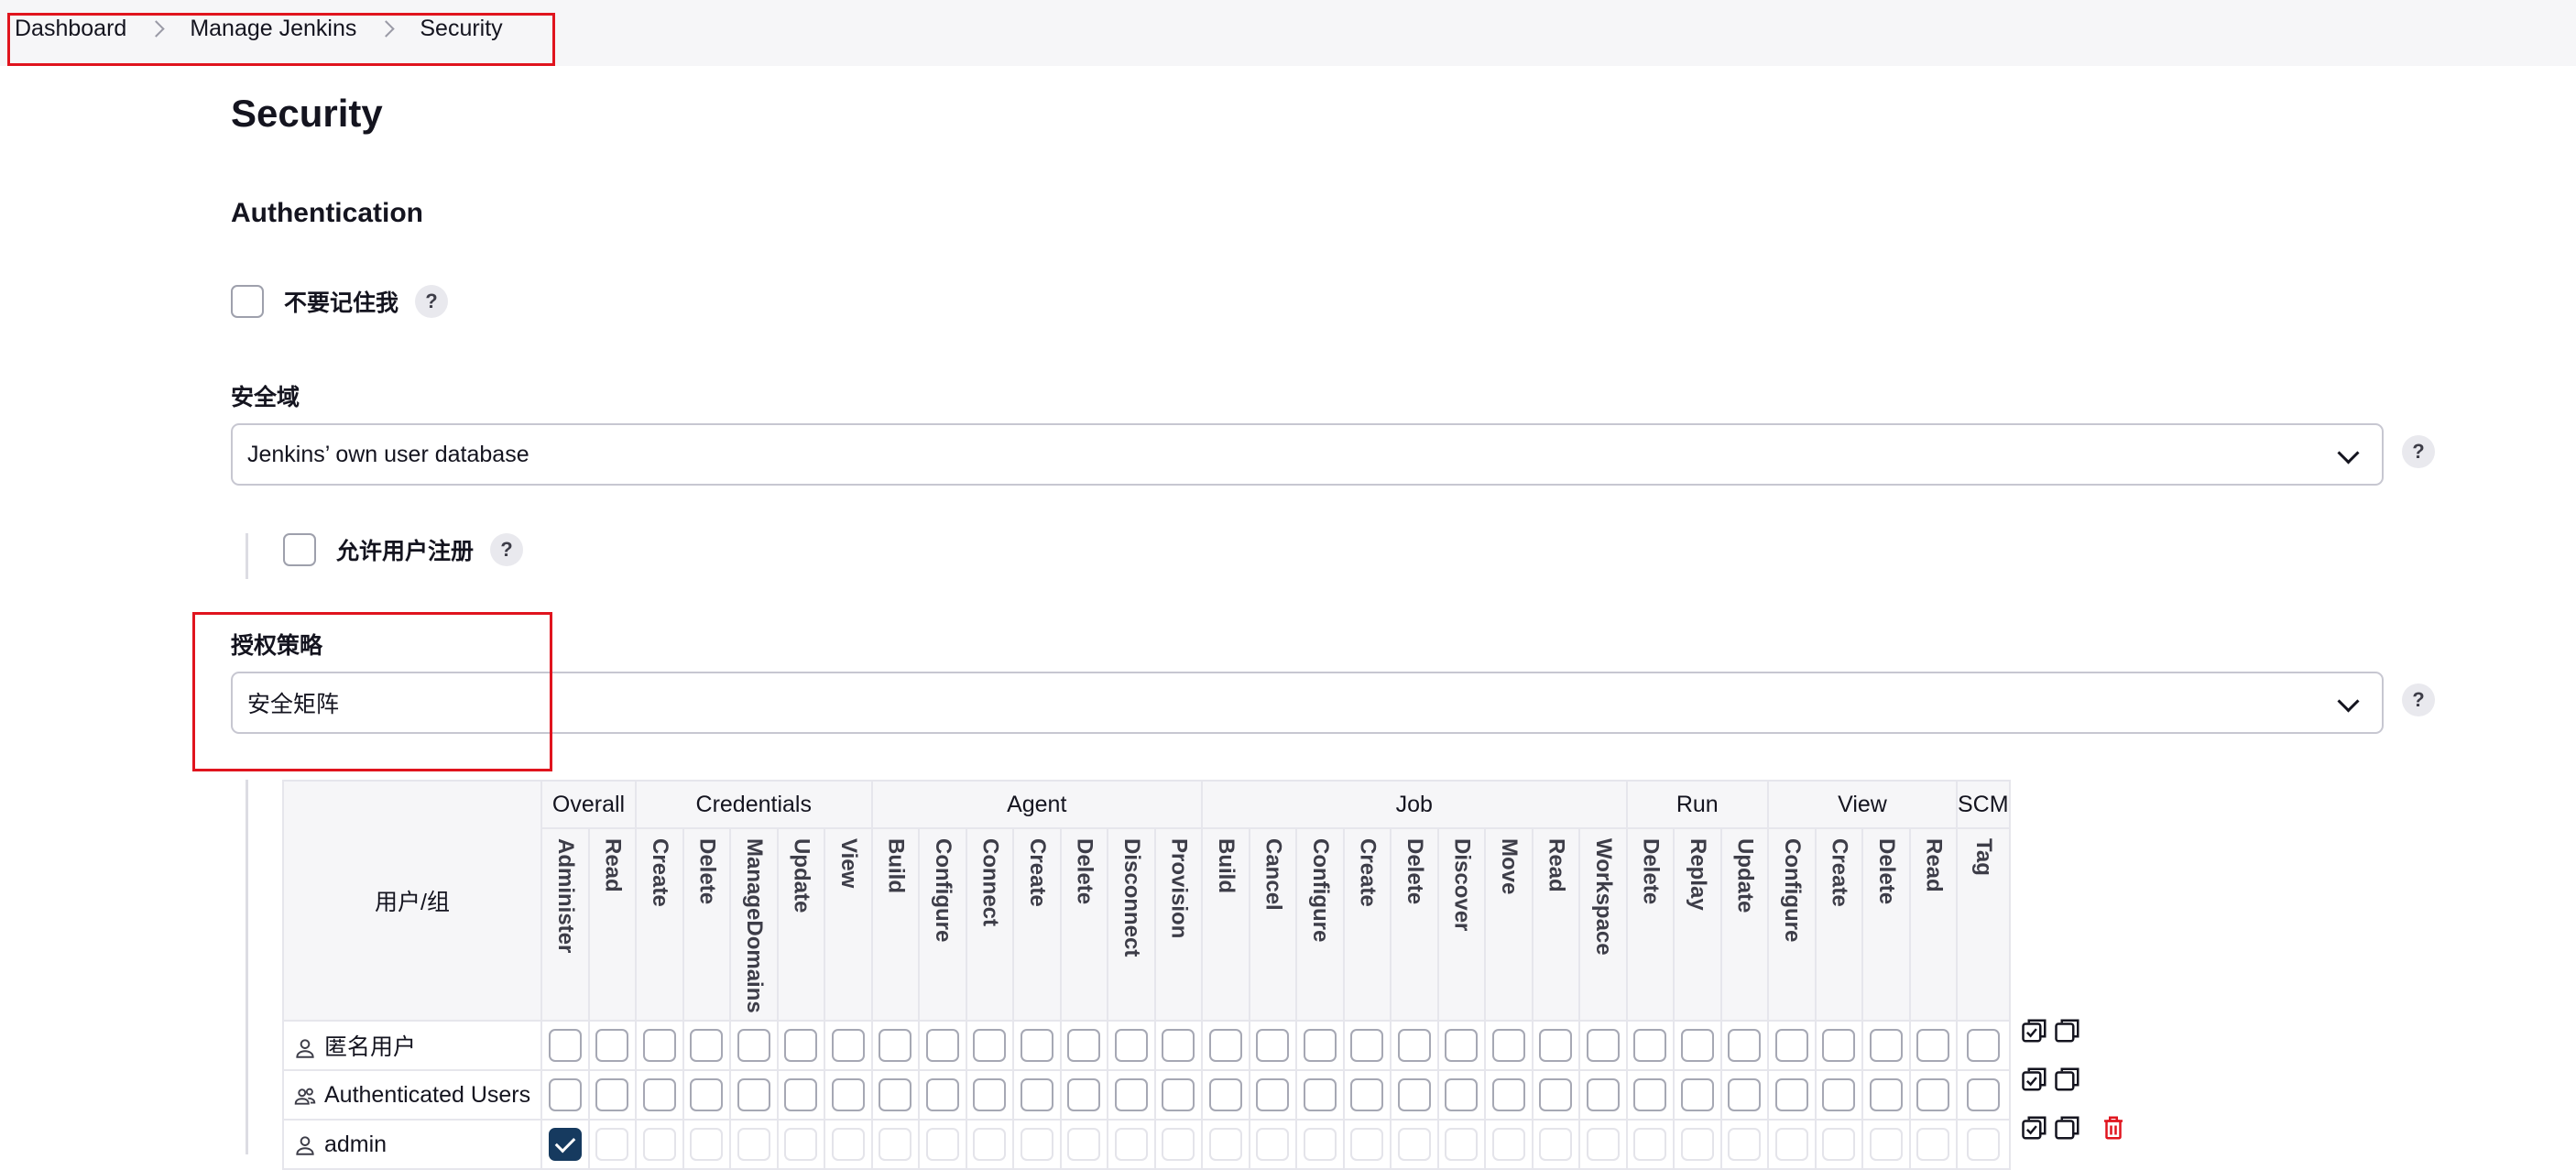 This screenshot has width=2576, height=1170. What do you see at coordinates (405, 549) in the screenshot?
I see `allow-signup-label: 允许用户注册` at bounding box center [405, 549].